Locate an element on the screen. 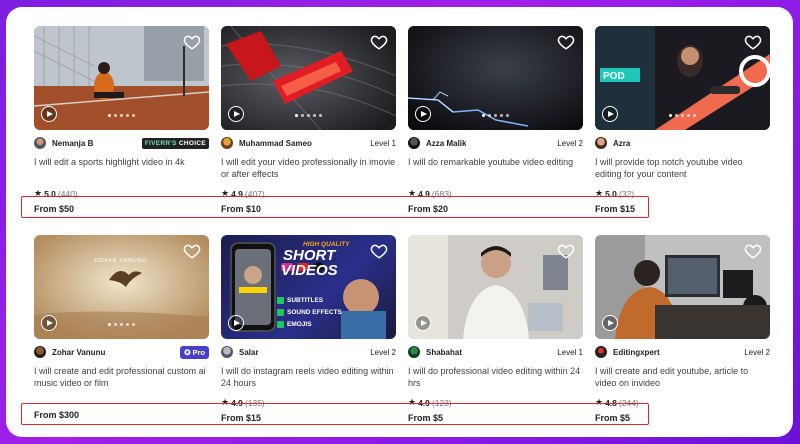 The width and height of the screenshot is (800, 444). seller-name: Nemanja B is located at coordinates (97, 143).